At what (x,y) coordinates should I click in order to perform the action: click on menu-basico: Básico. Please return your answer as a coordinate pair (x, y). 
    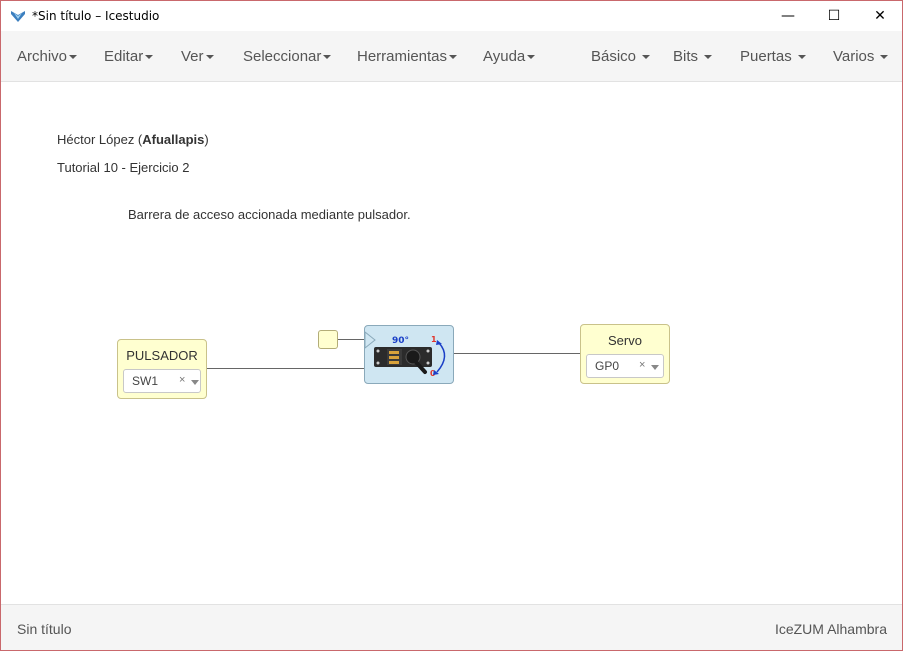
    Looking at the image, I should click on (621, 56).